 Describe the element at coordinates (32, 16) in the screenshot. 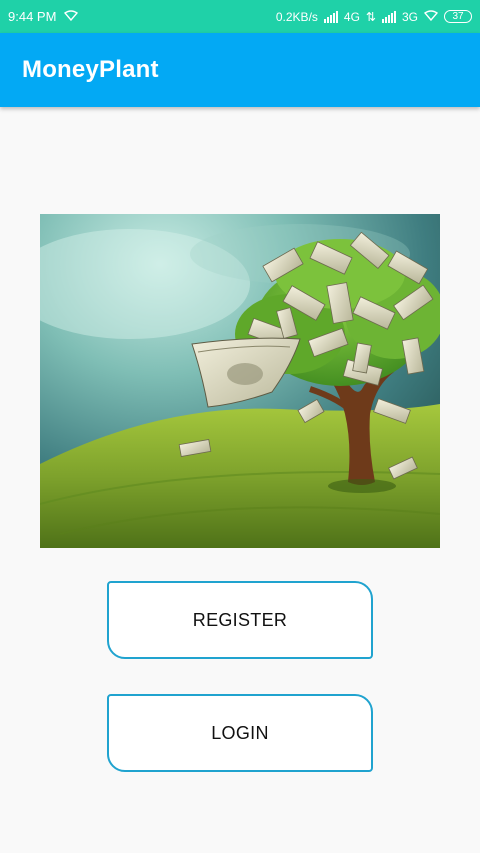

I see `status-time: 9:44 PM` at that location.